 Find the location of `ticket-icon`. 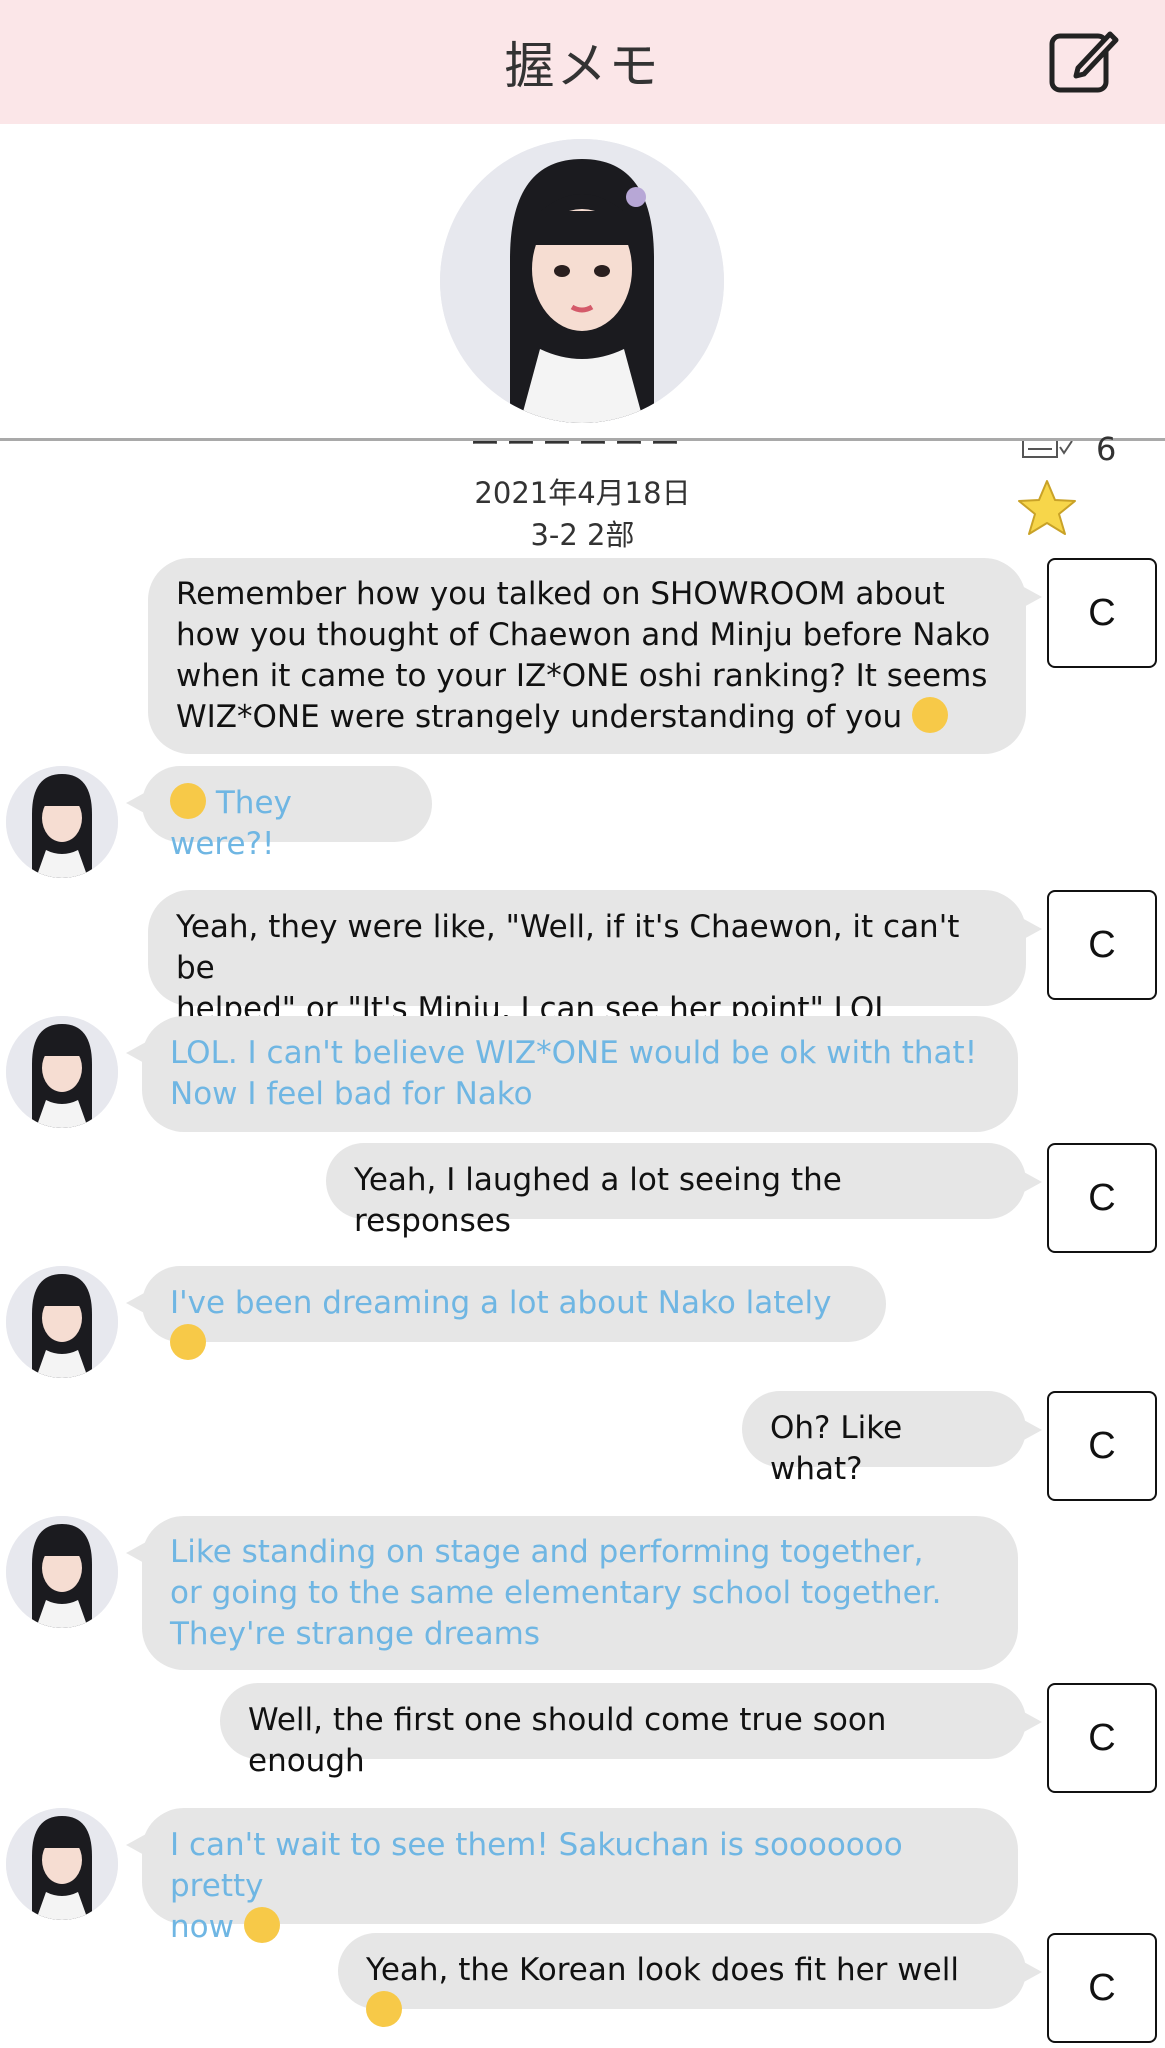

ticket-icon is located at coordinates (1047, 449).